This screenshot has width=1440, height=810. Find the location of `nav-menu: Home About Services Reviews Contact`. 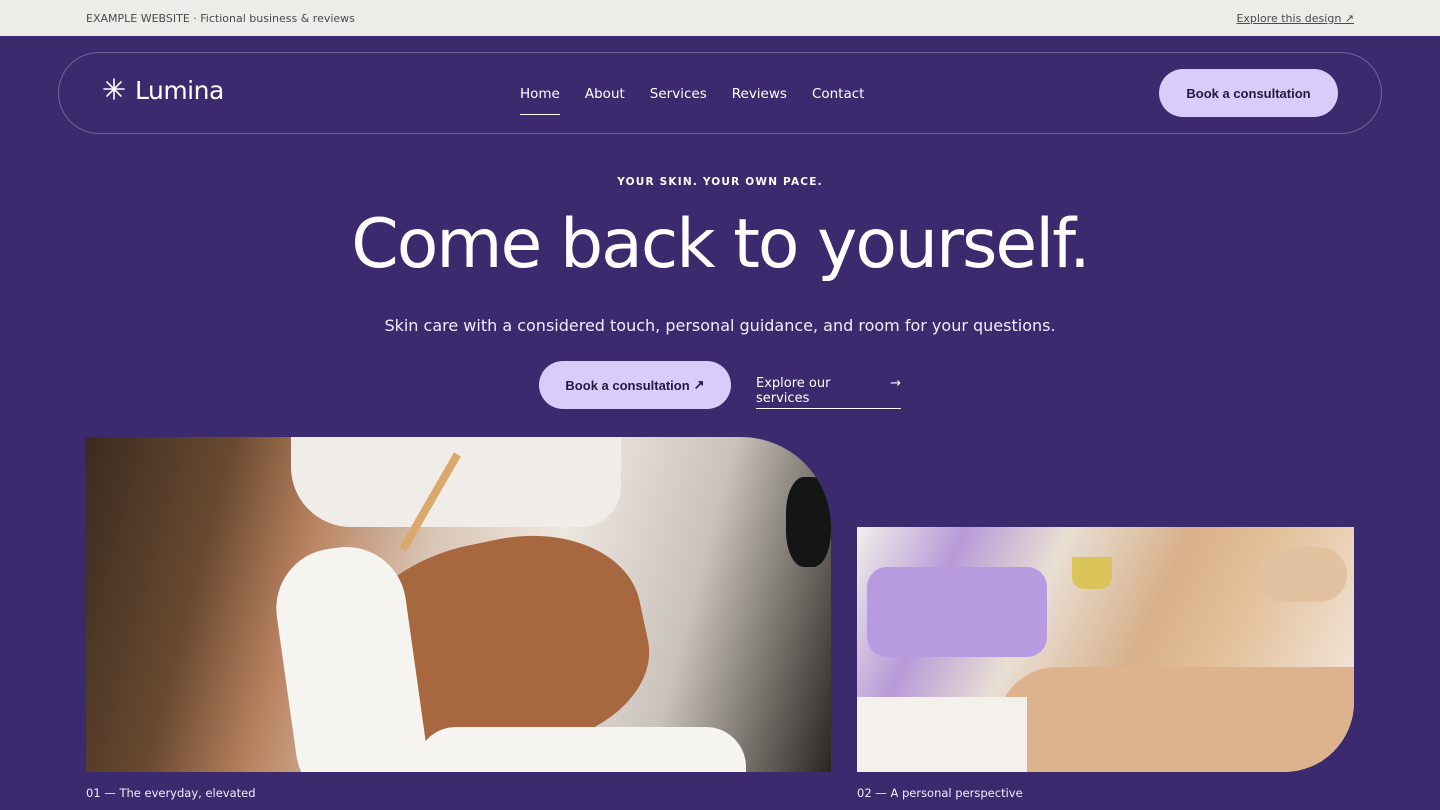

nav-menu: Home About Services Reviews Contact is located at coordinates (692, 94).